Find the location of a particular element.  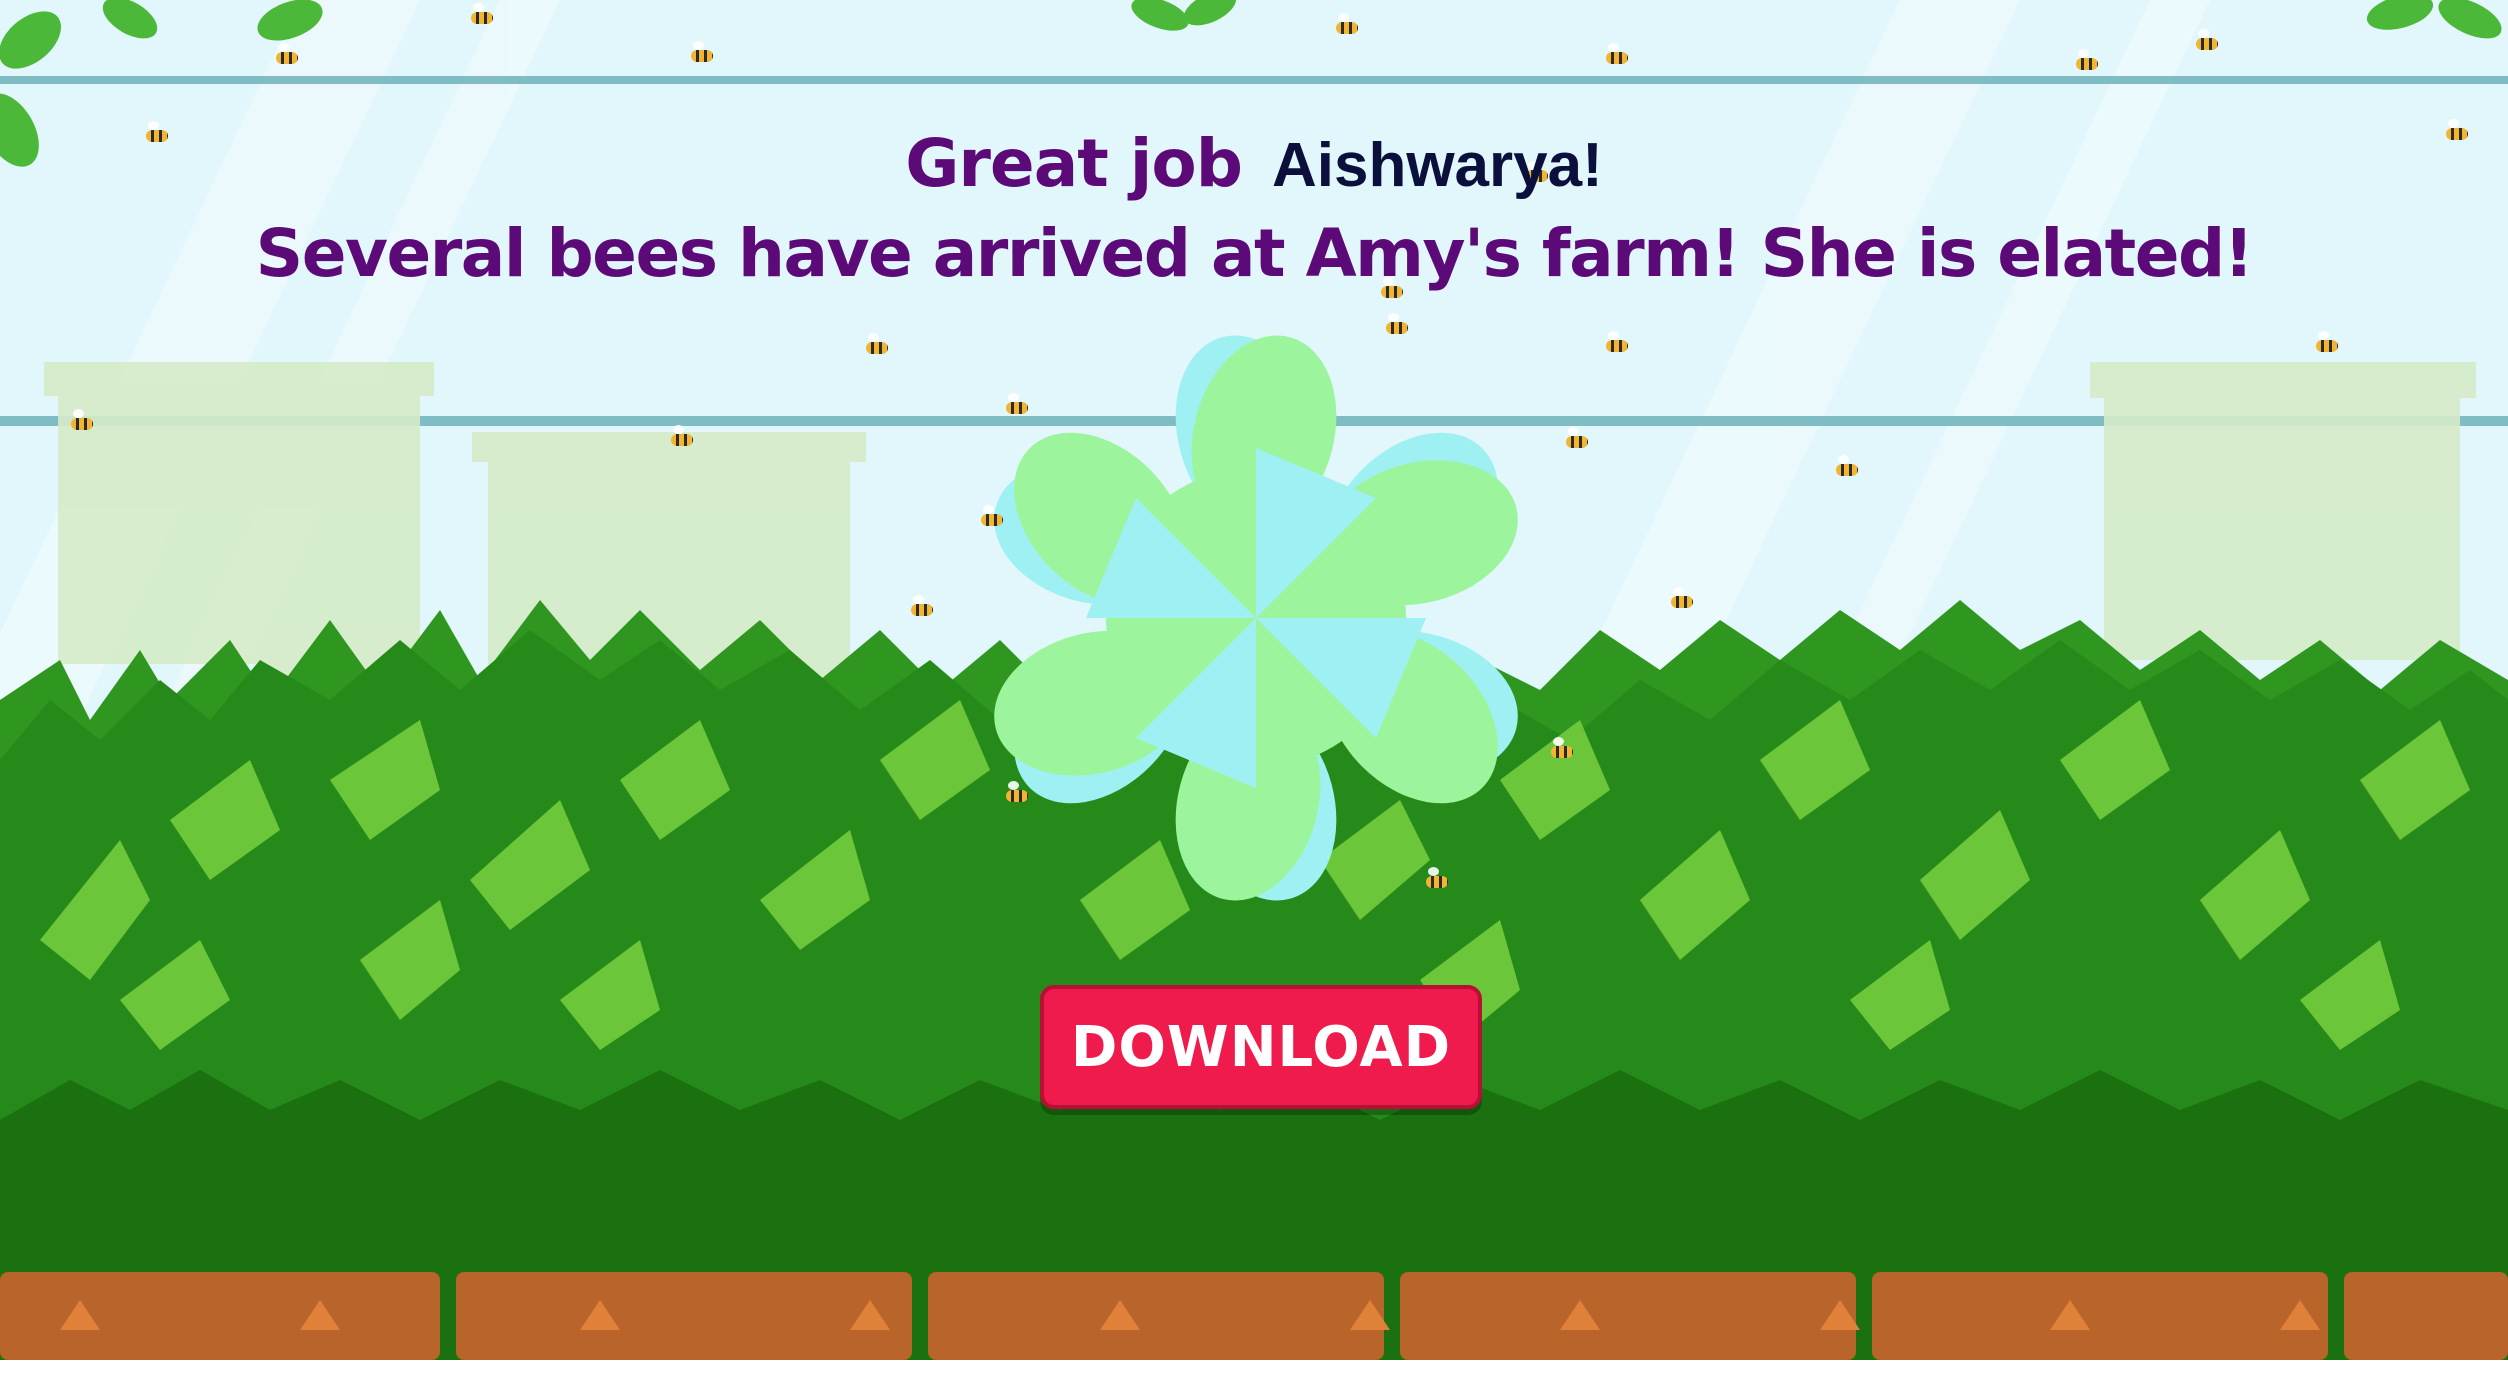

beehive-right is located at coordinates (2283, 511).